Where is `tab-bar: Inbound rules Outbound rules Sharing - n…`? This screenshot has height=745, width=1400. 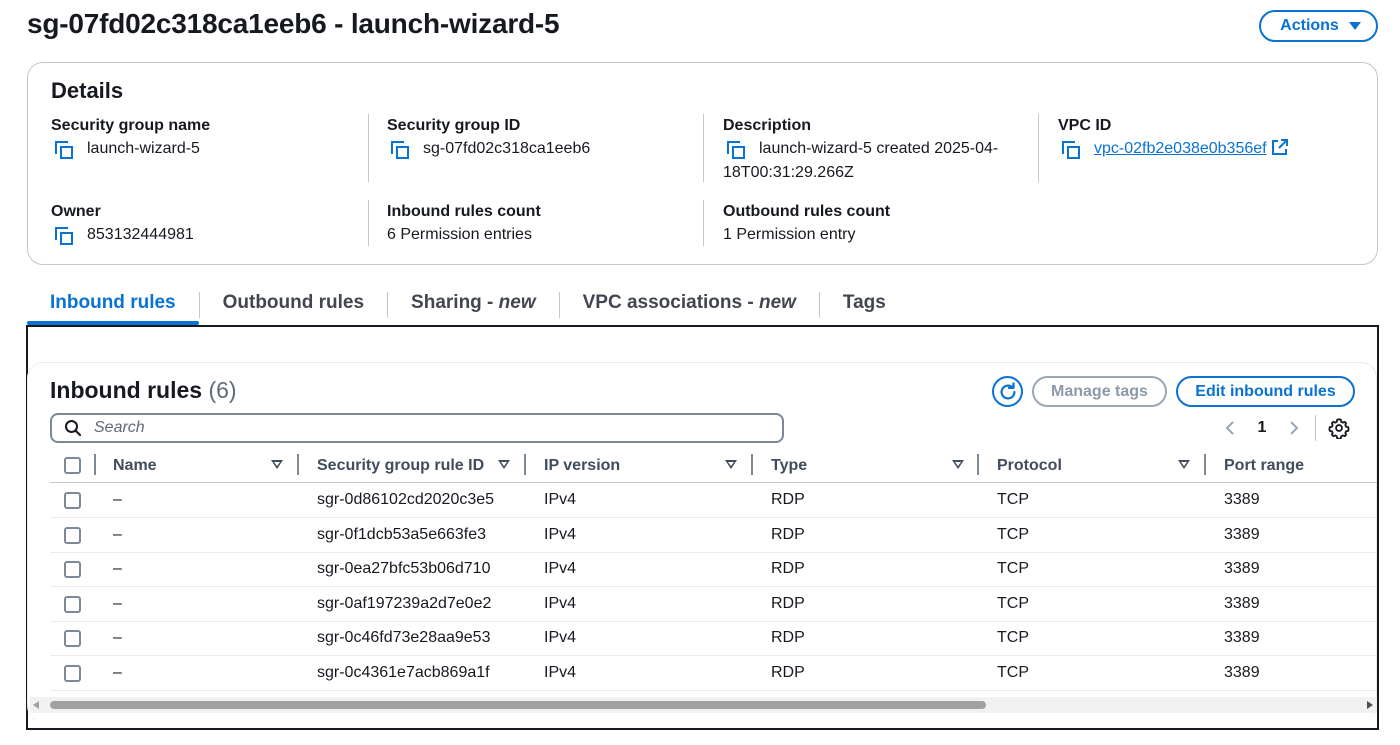 tab-bar: Inbound rules Outbound rules Sharing - n… is located at coordinates (468, 307).